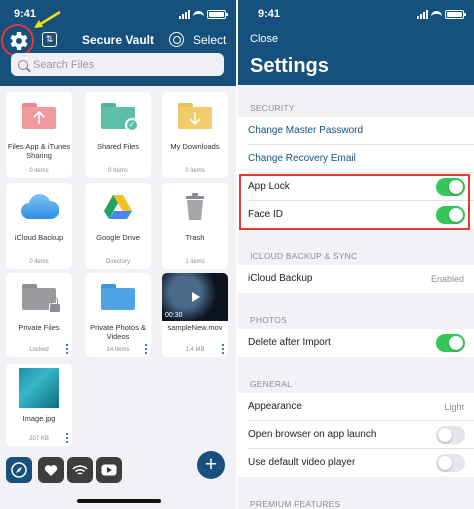 This screenshot has height=509, width=474. I want to click on tile-name: Shared Files, so click(118, 146).